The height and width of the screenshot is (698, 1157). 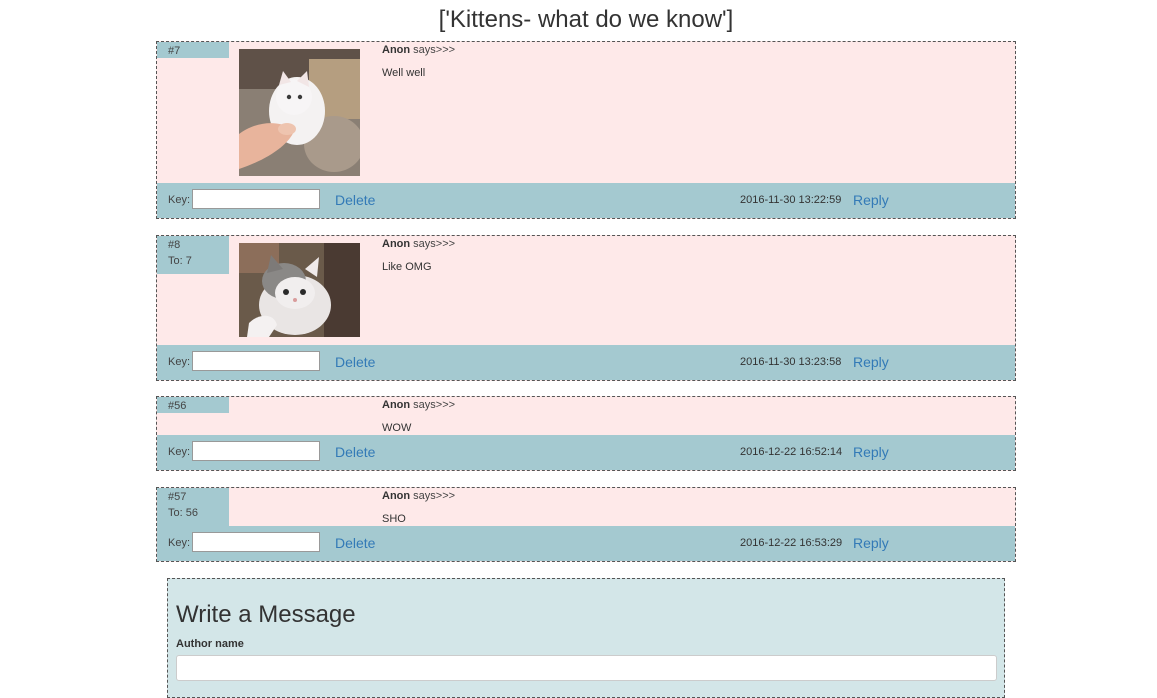 I want to click on compose-title: Write a Message, so click(x=266, y=614).